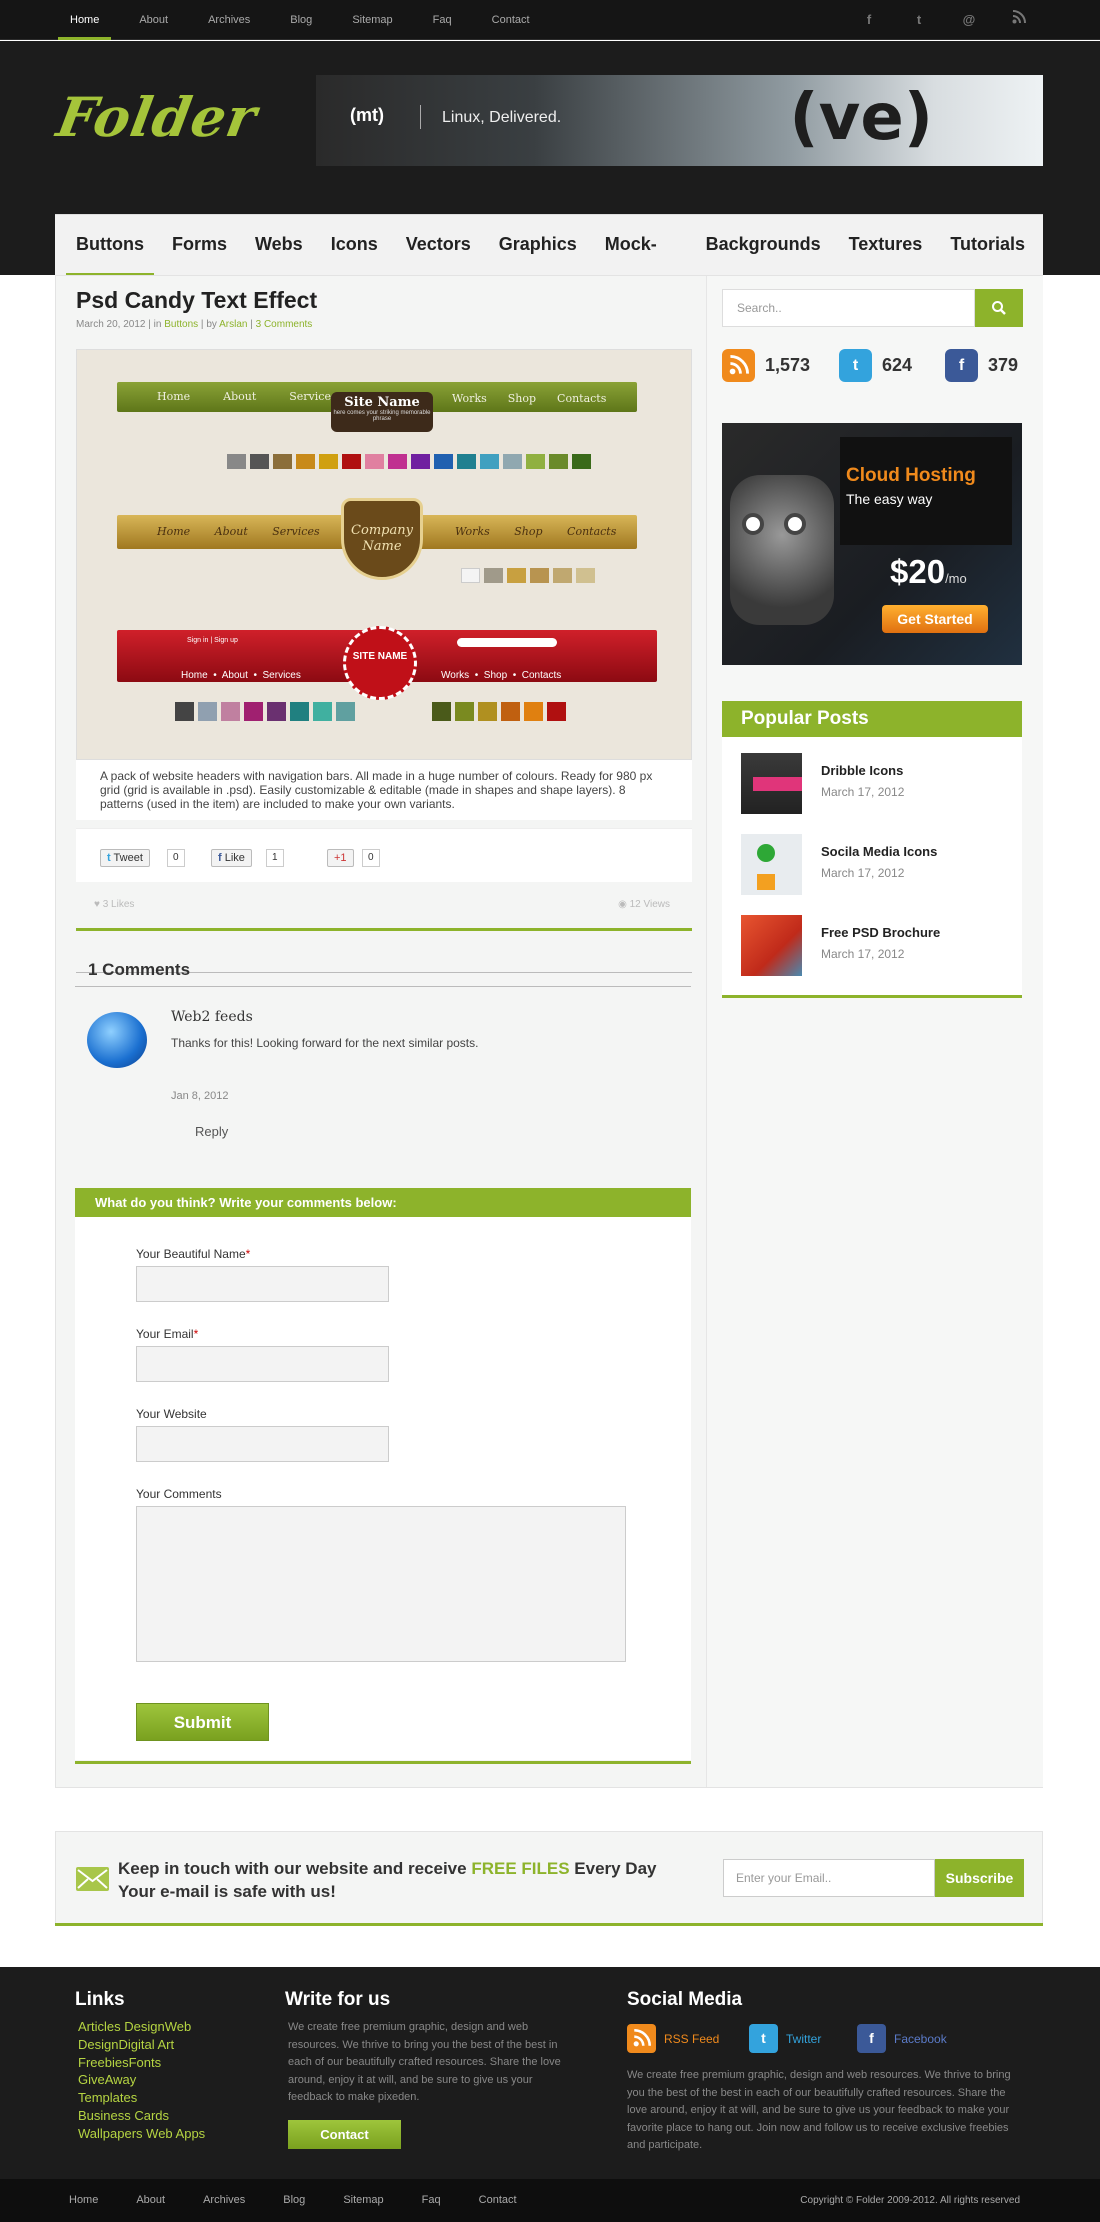  I want to click on newsletter-text-c: Every Day, so click(613, 1868).